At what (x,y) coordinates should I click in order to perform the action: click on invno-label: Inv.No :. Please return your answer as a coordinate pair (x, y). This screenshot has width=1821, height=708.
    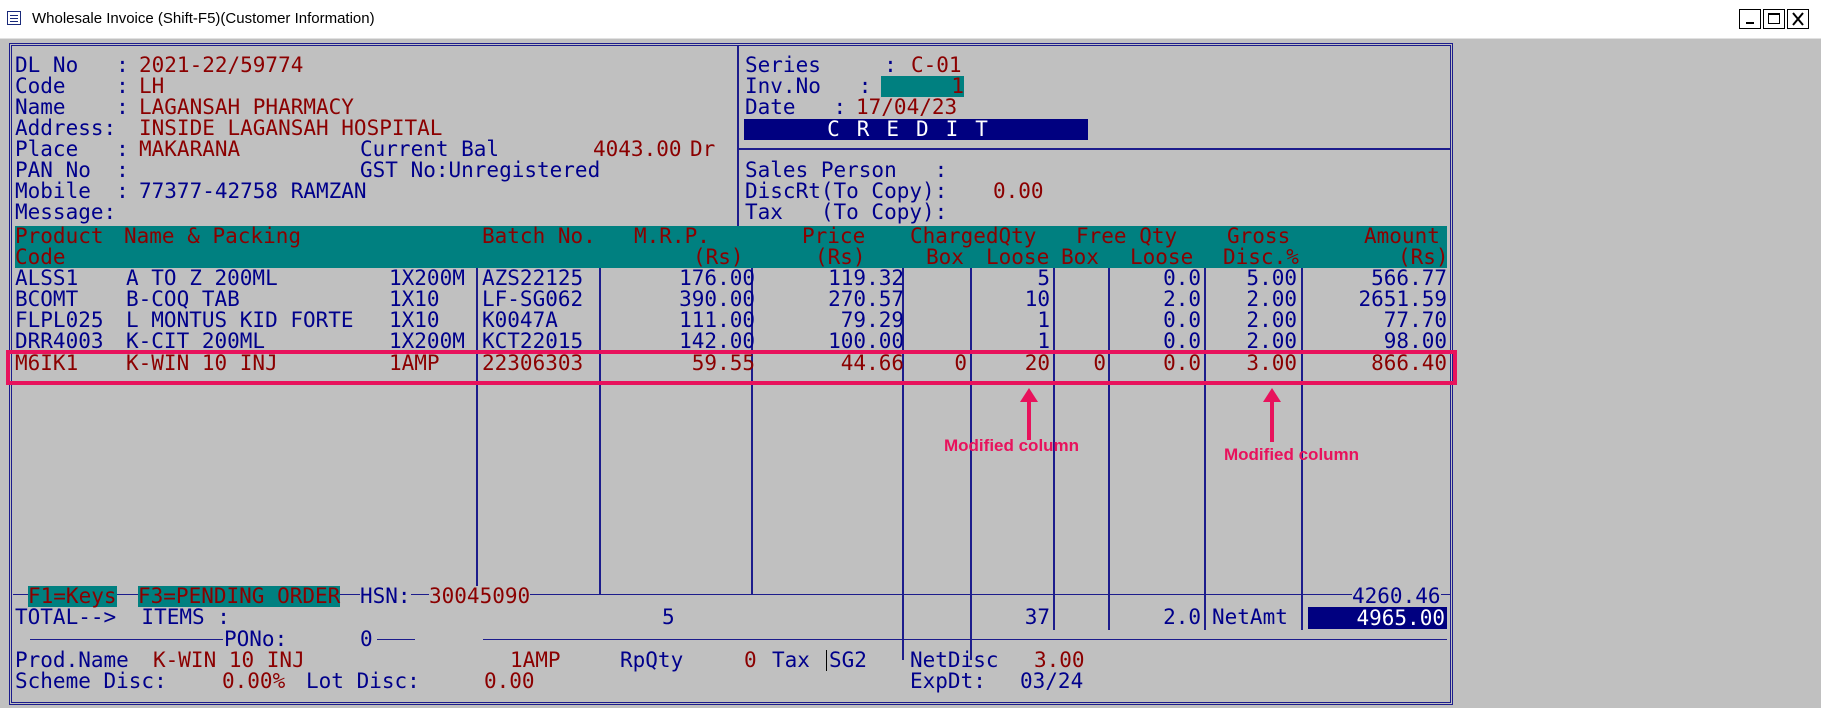
    Looking at the image, I should click on (808, 86).